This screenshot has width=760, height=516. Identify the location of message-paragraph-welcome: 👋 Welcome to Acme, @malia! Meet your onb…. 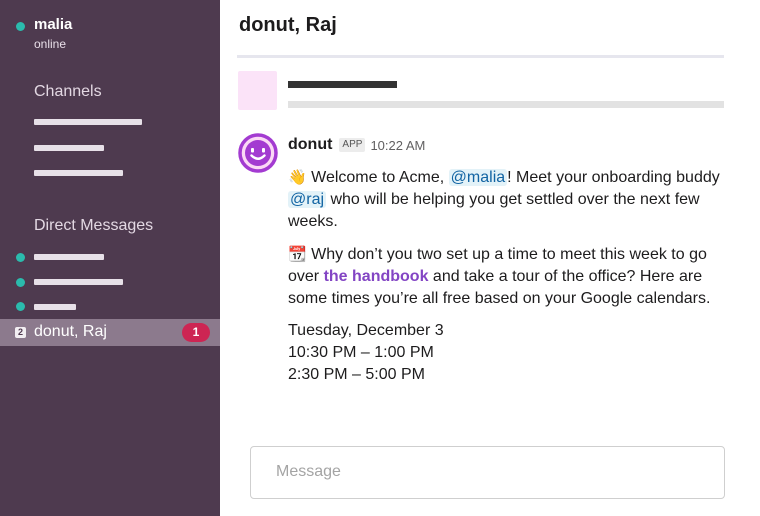
(510, 199).